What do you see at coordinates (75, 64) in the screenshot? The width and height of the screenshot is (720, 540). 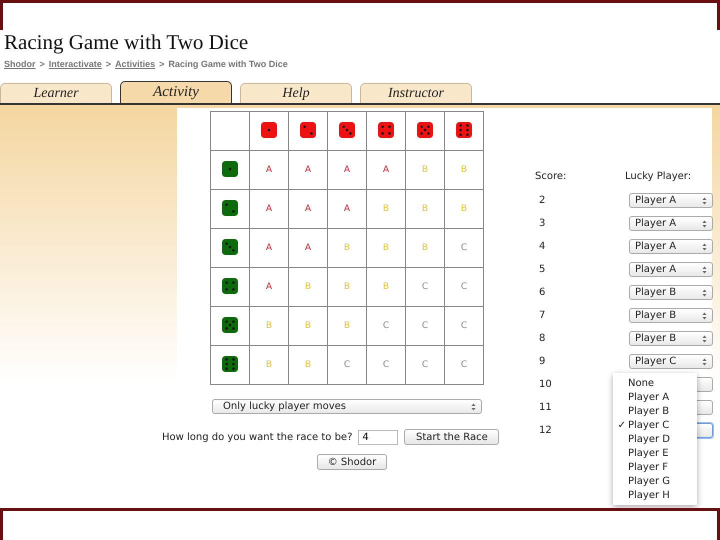 I see `breadcrumb-link: Interactivate` at bounding box center [75, 64].